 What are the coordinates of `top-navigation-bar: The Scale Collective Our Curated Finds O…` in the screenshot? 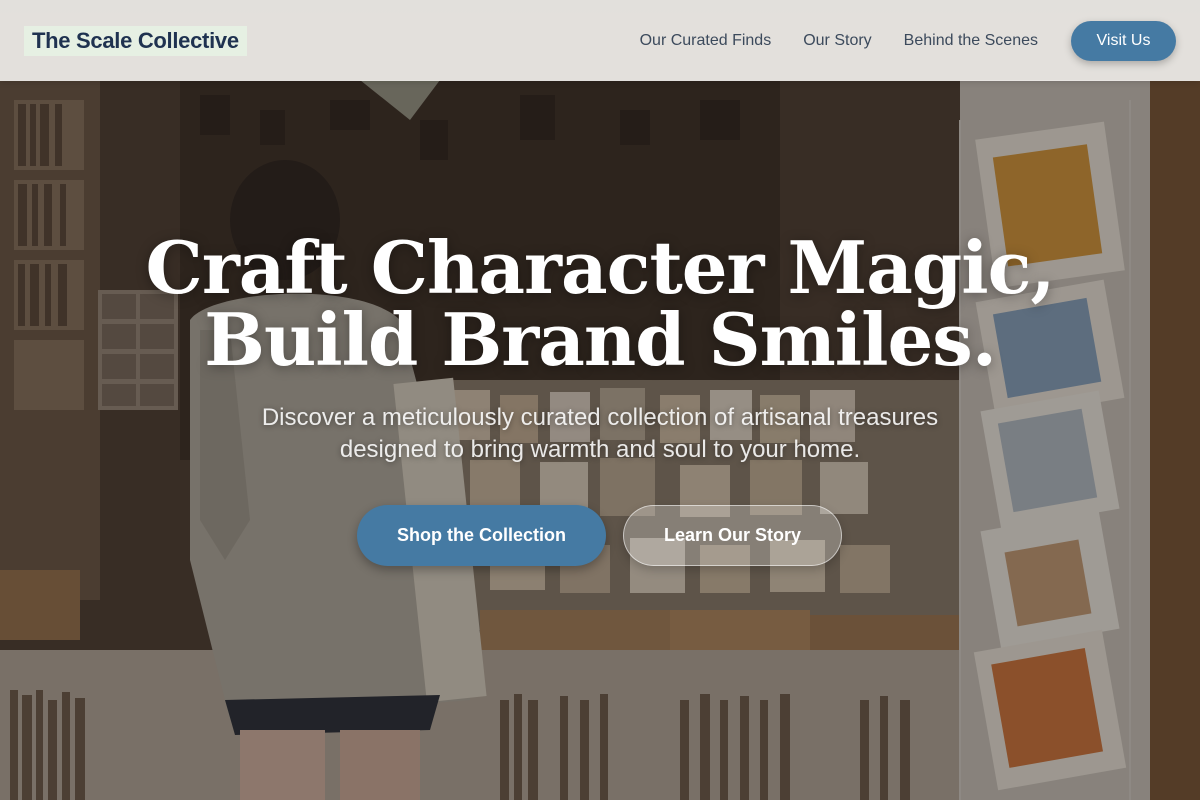 It's located at (600, 40).